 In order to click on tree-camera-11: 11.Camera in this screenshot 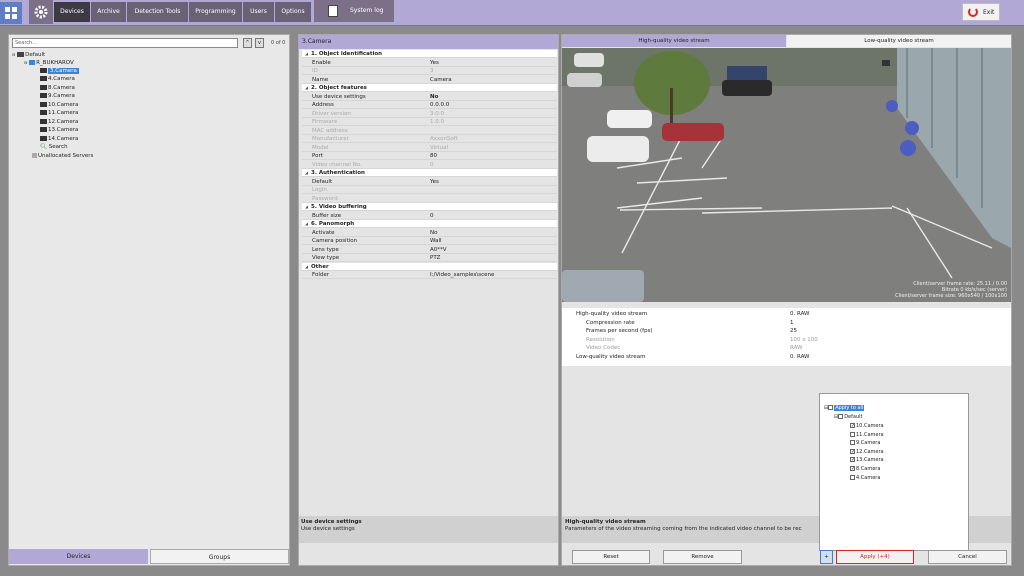, I will do `click(59, 113)`.